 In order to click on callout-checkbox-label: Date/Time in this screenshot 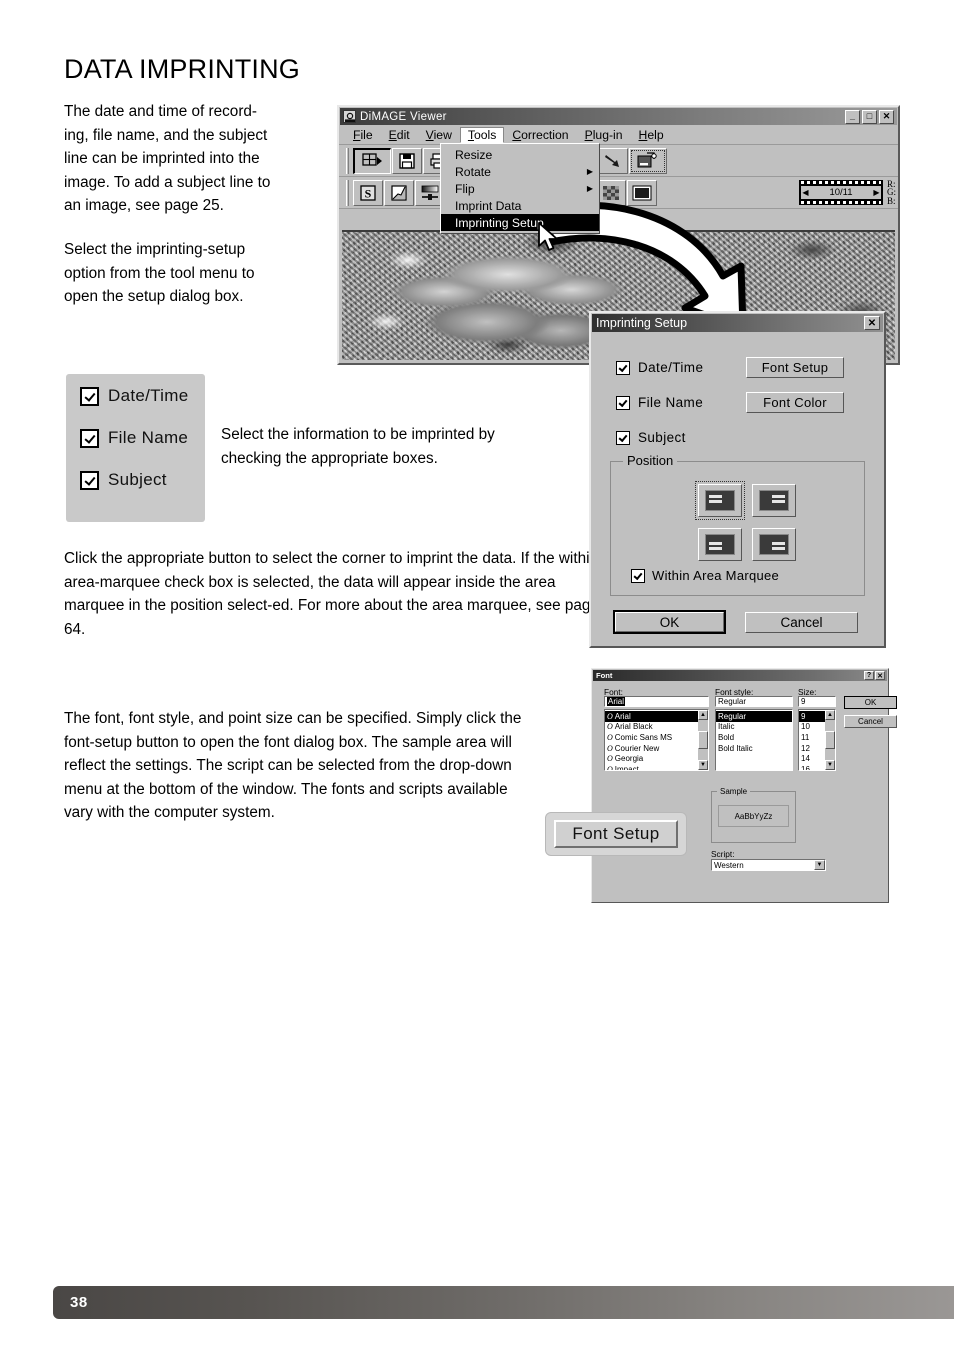, I will do `click(148, 395)`.